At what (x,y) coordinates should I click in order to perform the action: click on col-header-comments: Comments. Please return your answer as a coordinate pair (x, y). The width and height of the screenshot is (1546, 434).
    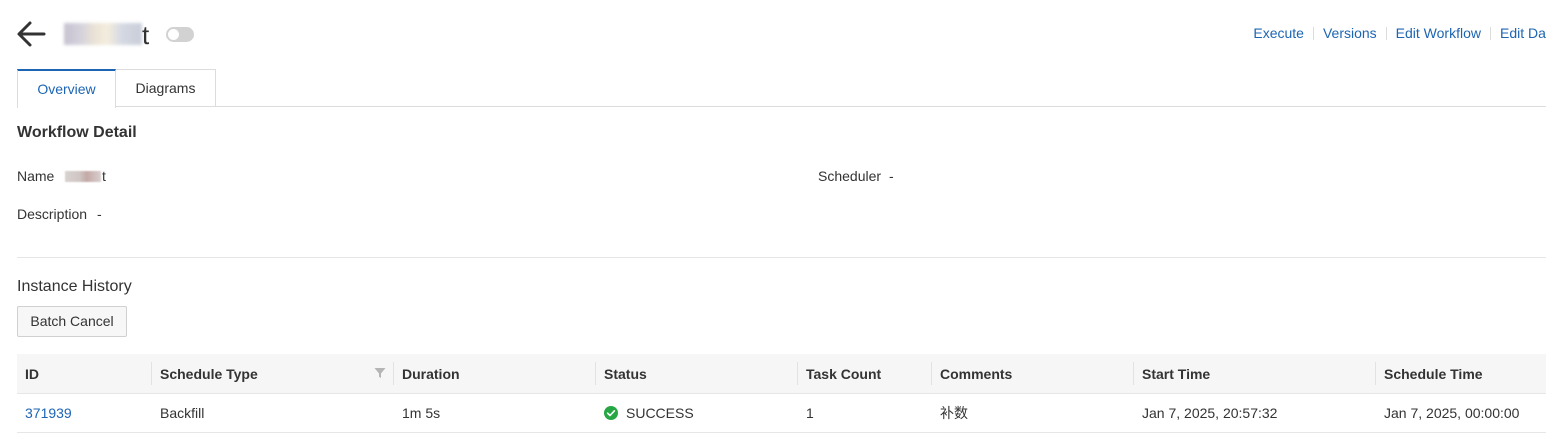
    Looking at the image, I should click on (976, 373).